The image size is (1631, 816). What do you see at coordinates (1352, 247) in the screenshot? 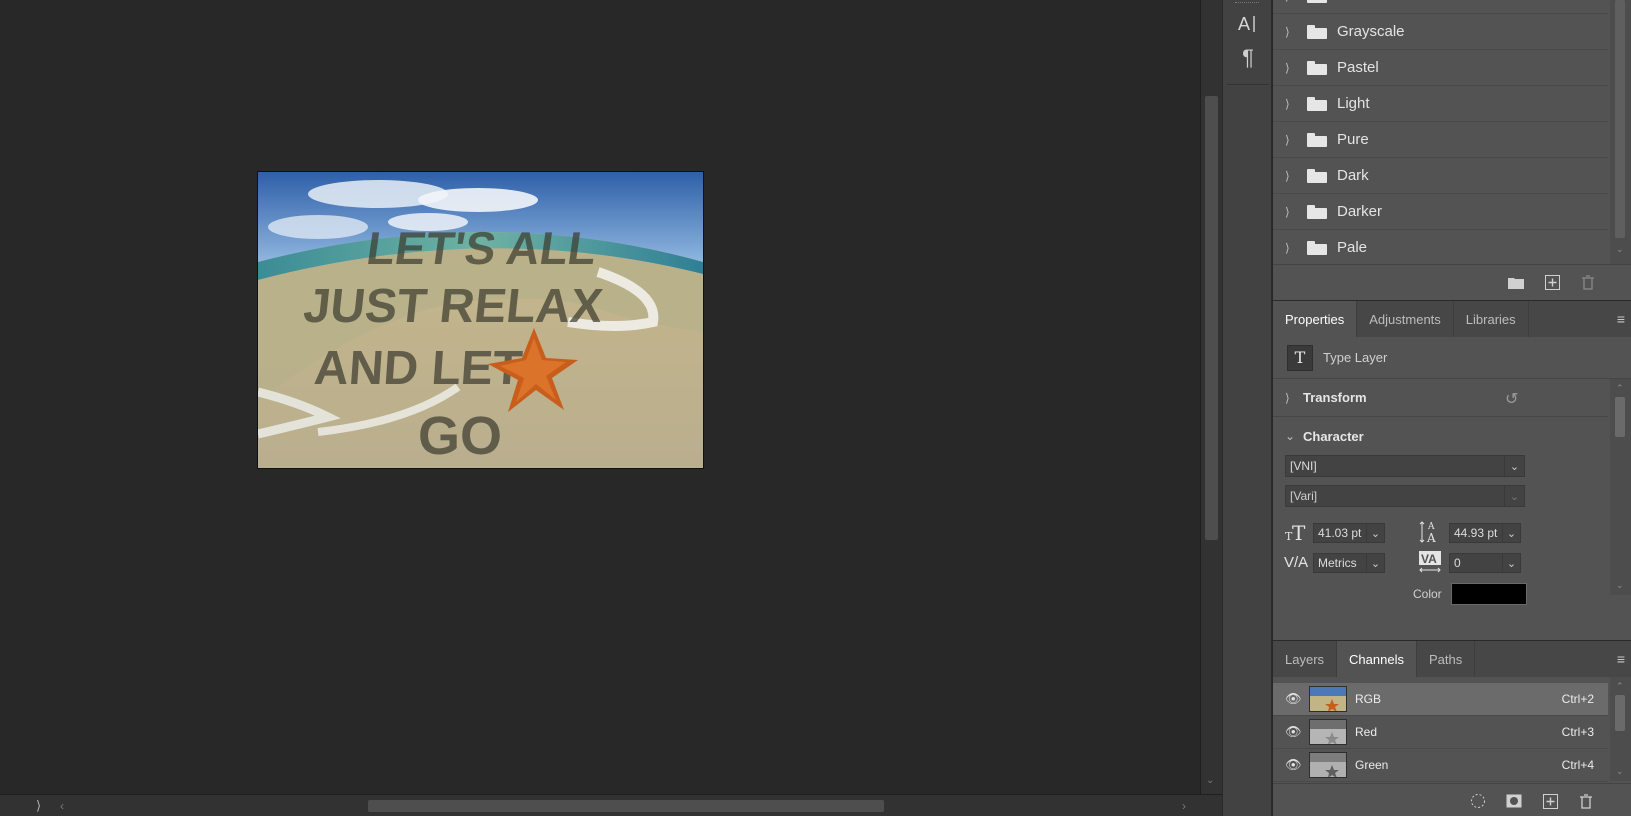
I see `folder-label: Pale` at bounding box center [1352, 247].